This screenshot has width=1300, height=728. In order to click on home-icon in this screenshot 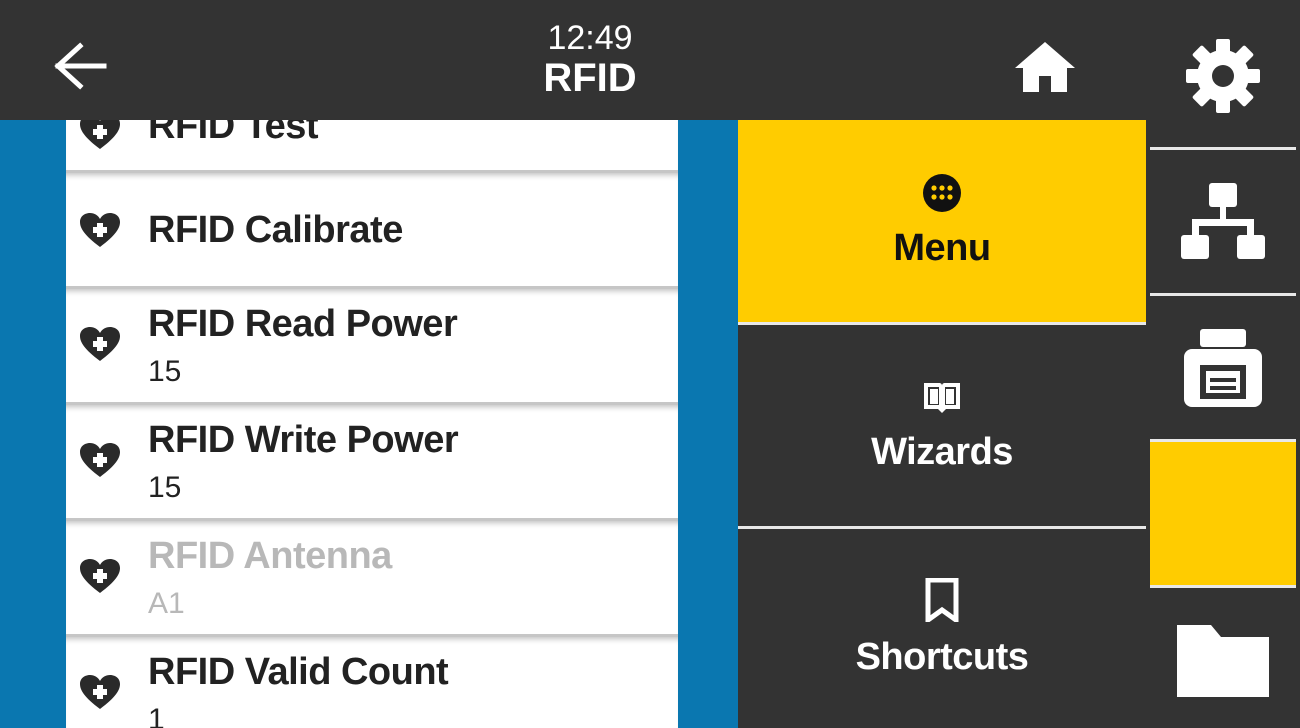, I will do `click(1045, 67)`.